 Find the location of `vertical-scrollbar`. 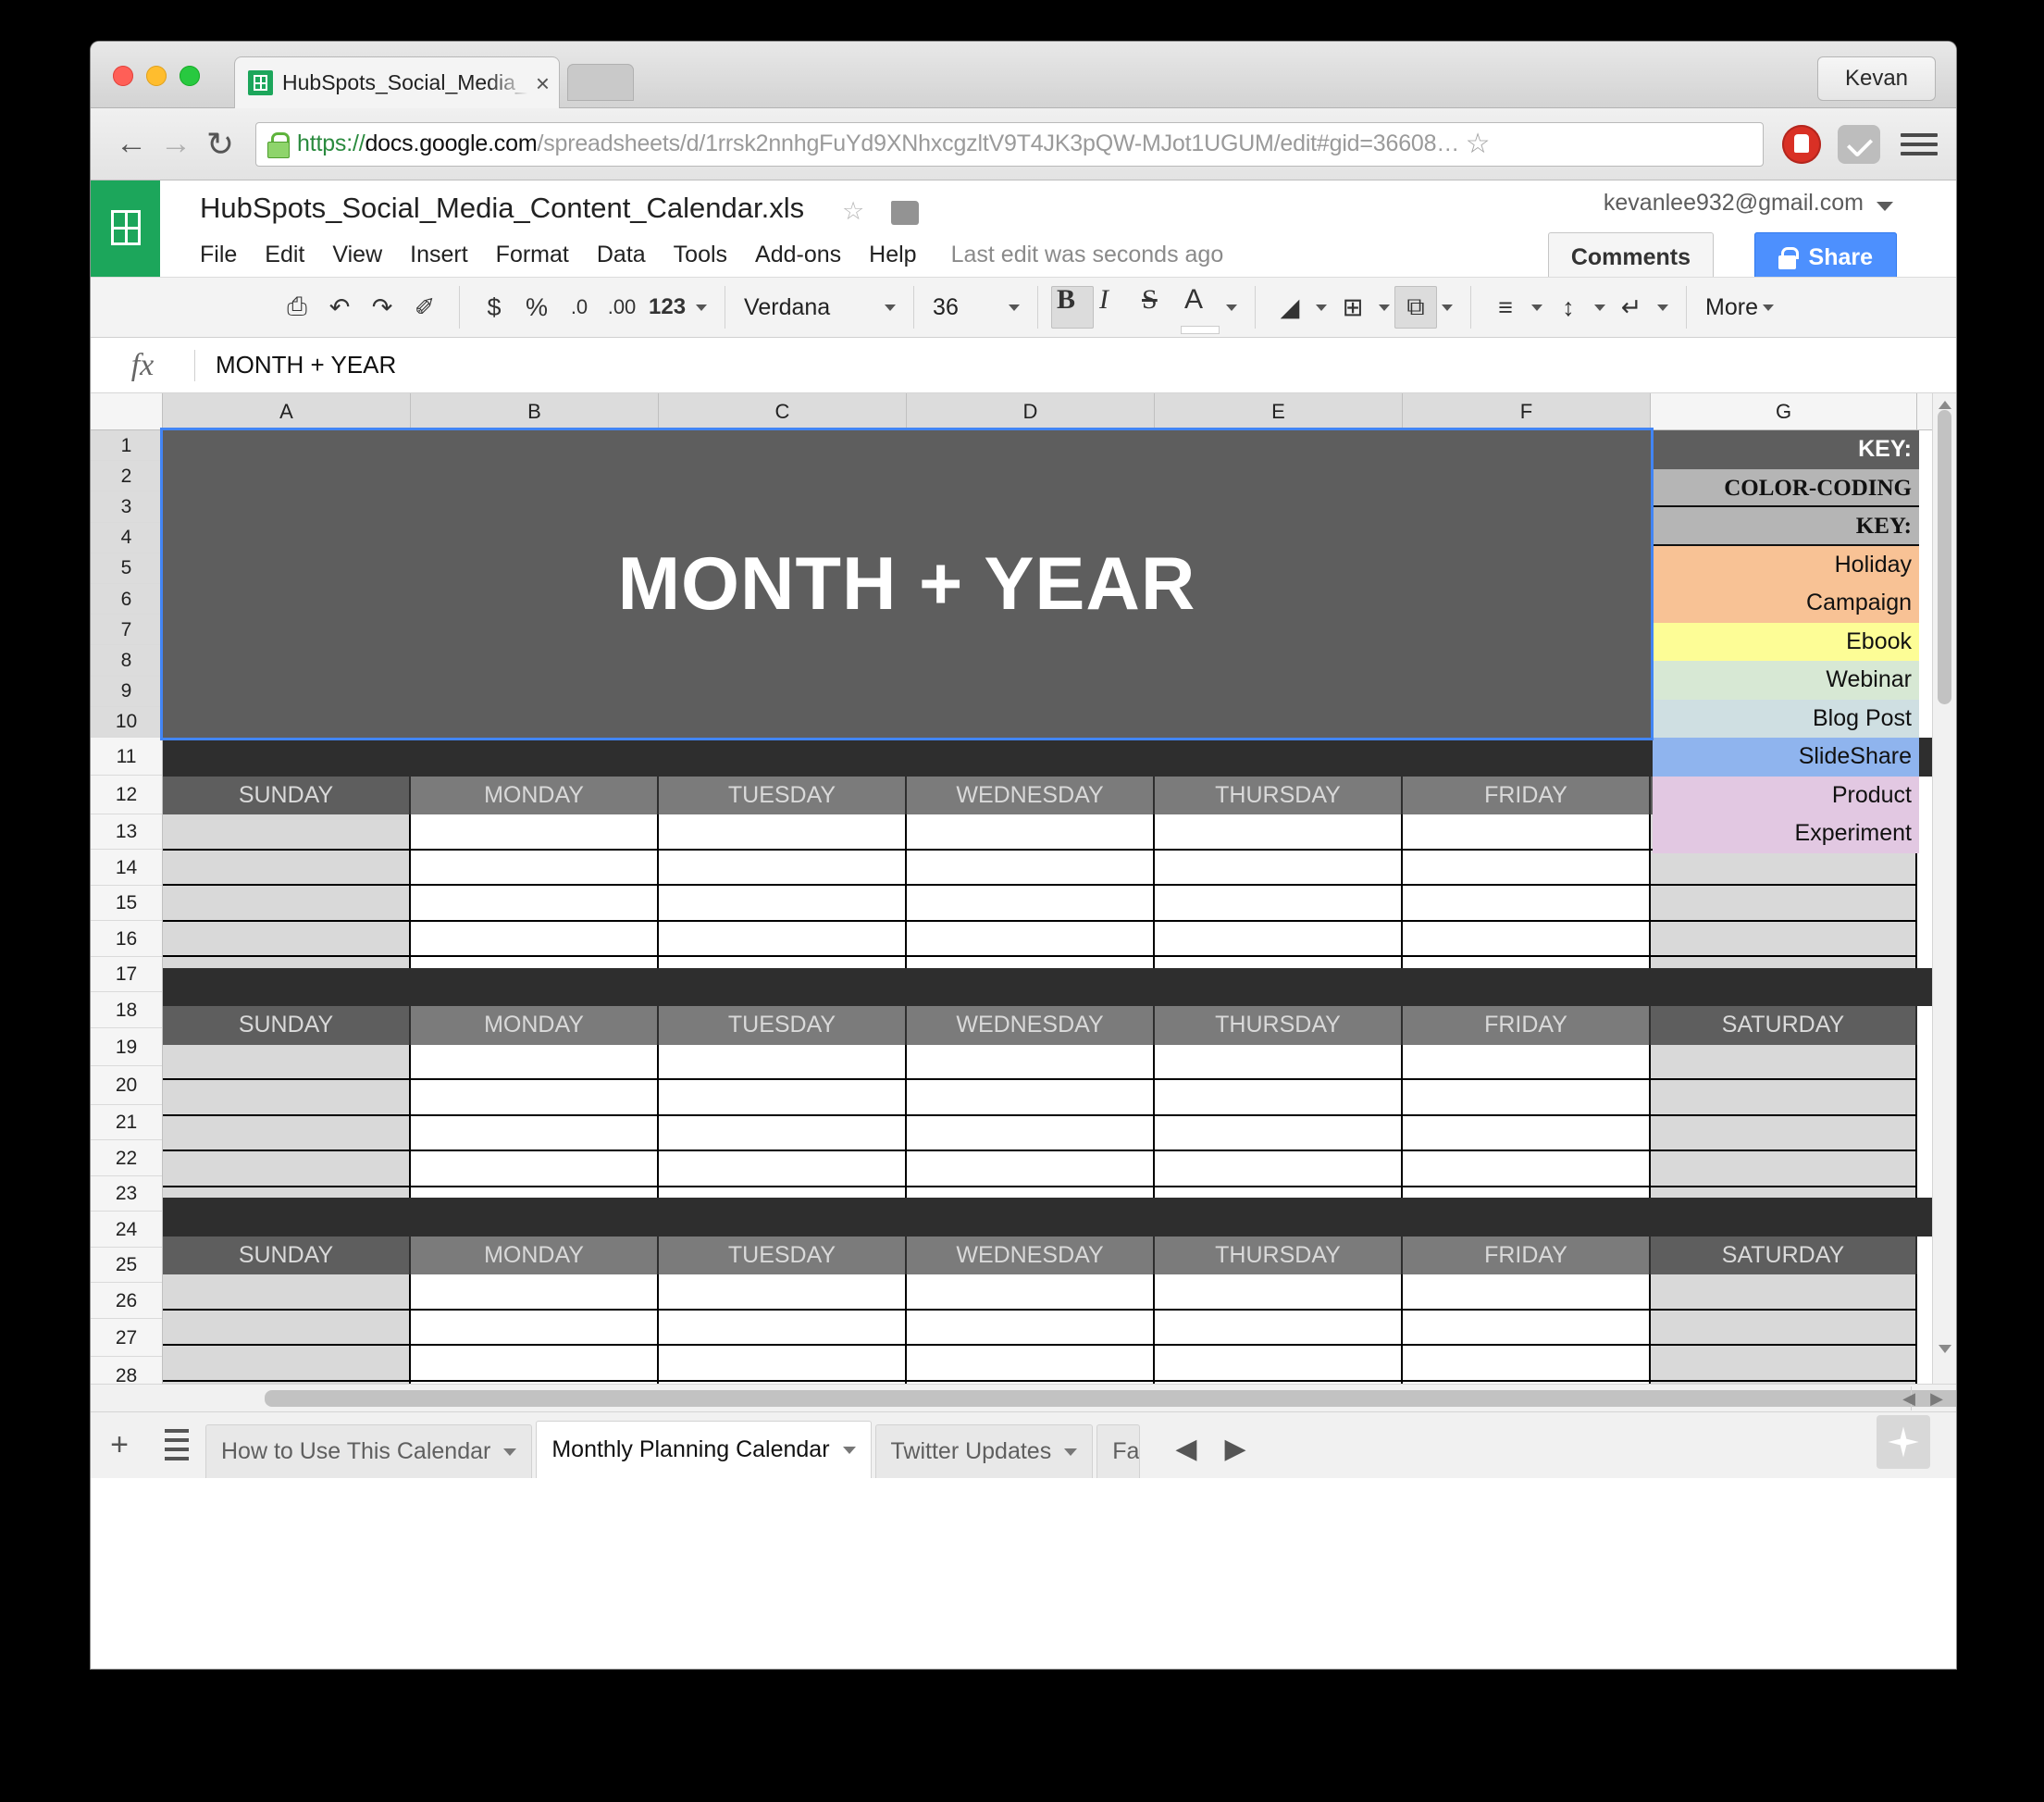

vertical-scrollbar is located at coordinates (1944, 888).